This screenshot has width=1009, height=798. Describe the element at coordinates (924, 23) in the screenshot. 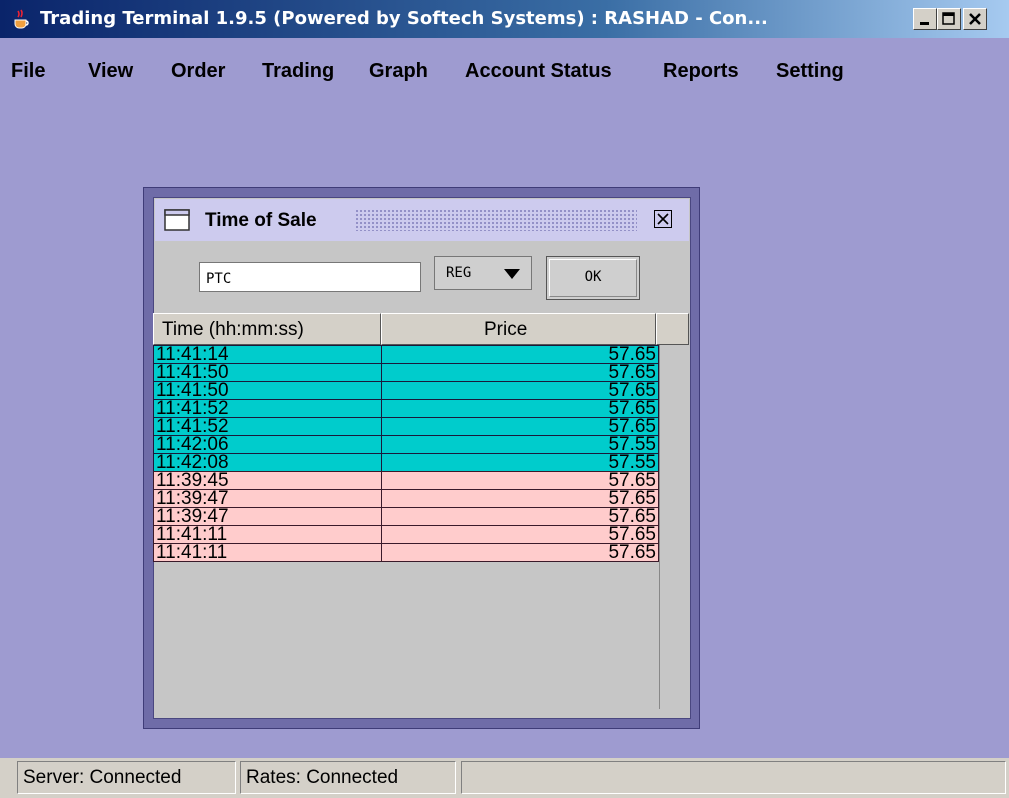

I see `minimize-icon` at that location.